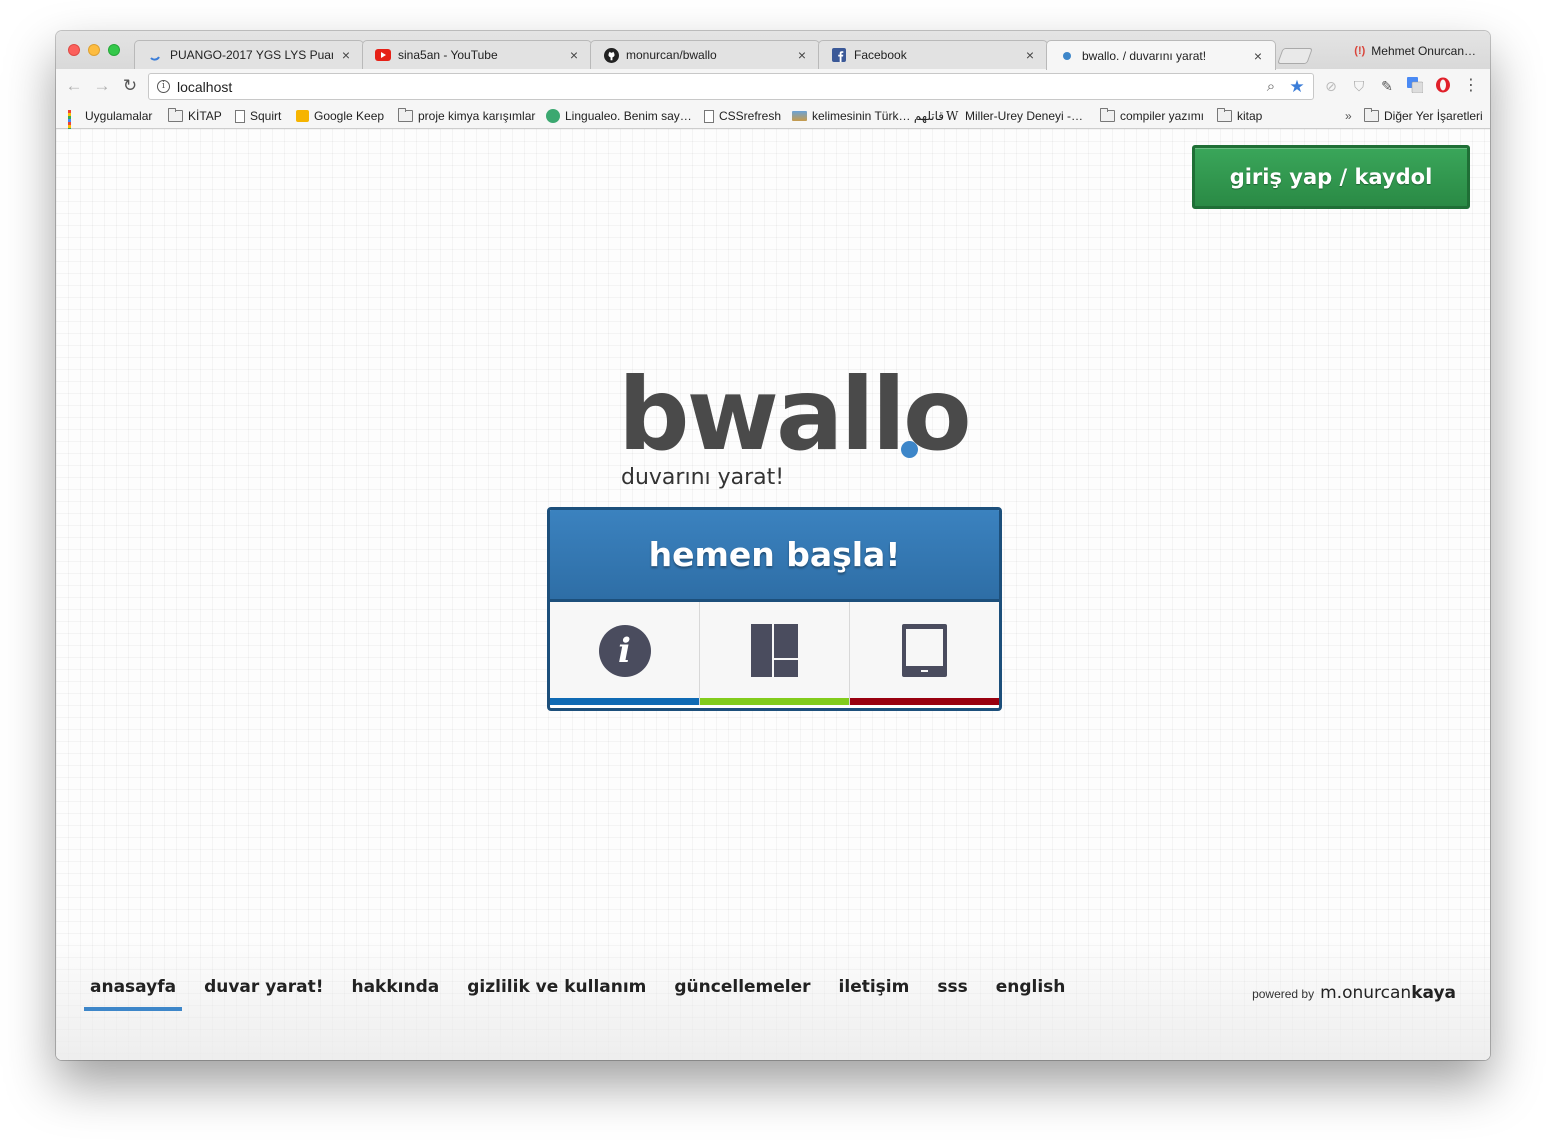  Describe the element at coordinates (1250, 116) in the screenshot. I see `bookmark-label: kitap` at that location.